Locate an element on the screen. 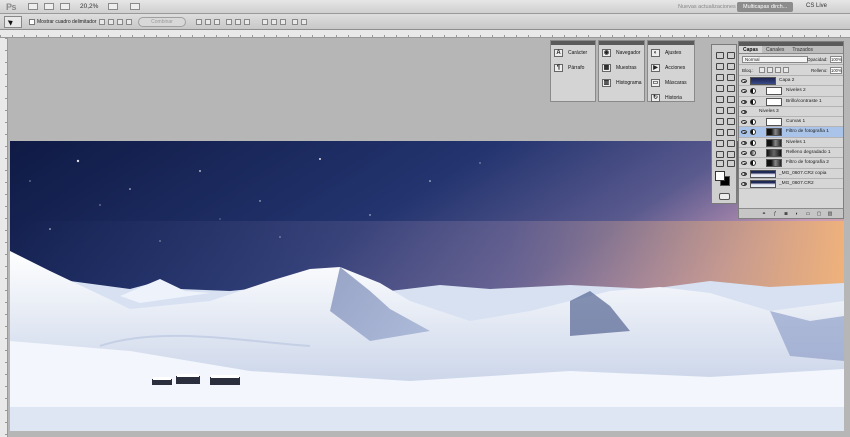 Image resolution: width=850 pixels, height=437 pixels. layer-row: Niveles 3 is located at coordinates (791, 112).